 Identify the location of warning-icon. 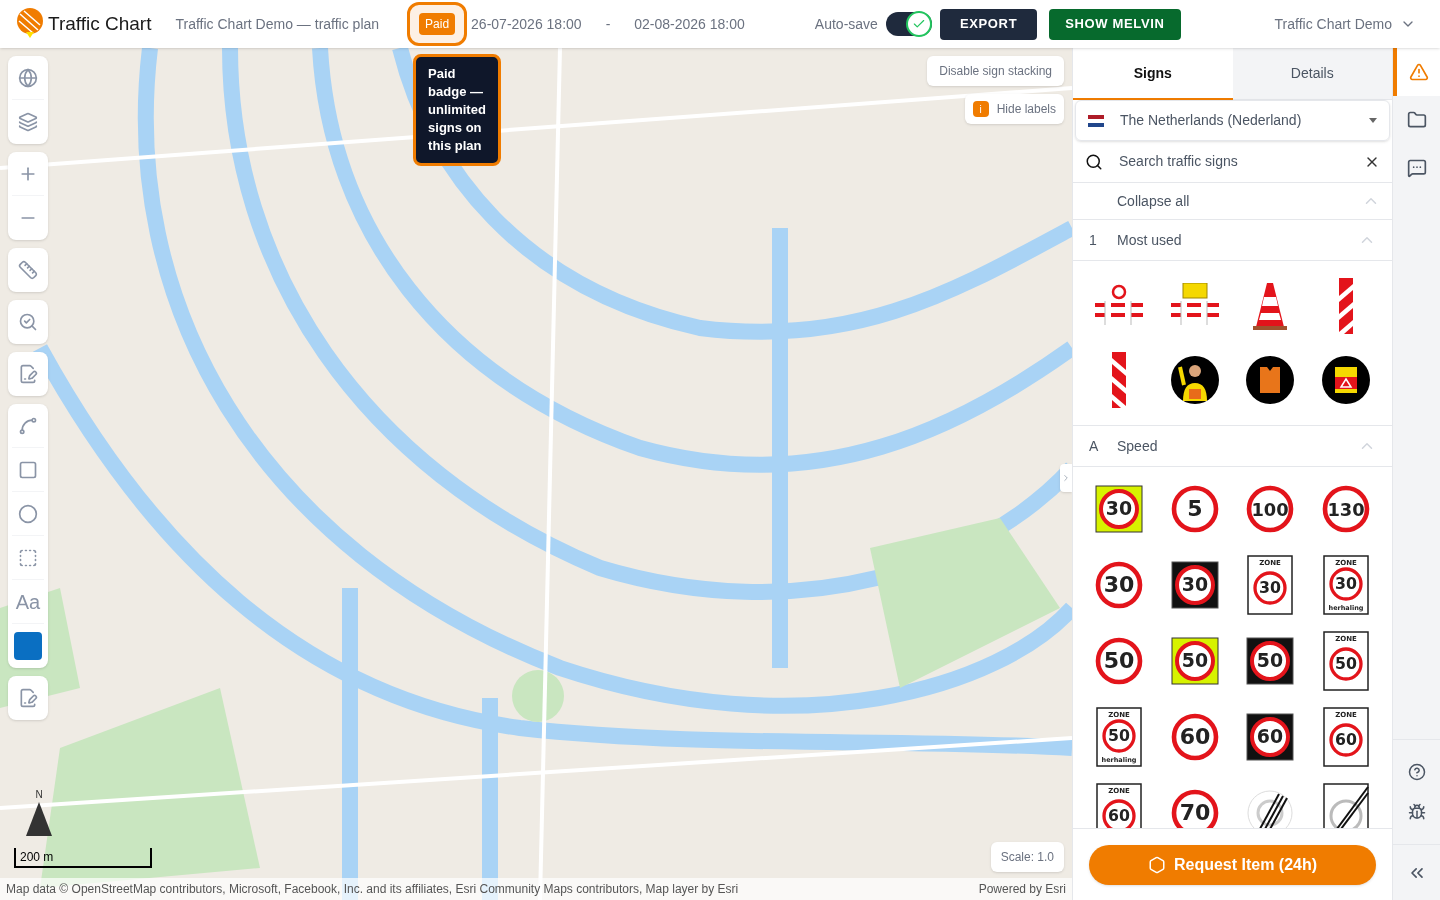
(1416, 72).